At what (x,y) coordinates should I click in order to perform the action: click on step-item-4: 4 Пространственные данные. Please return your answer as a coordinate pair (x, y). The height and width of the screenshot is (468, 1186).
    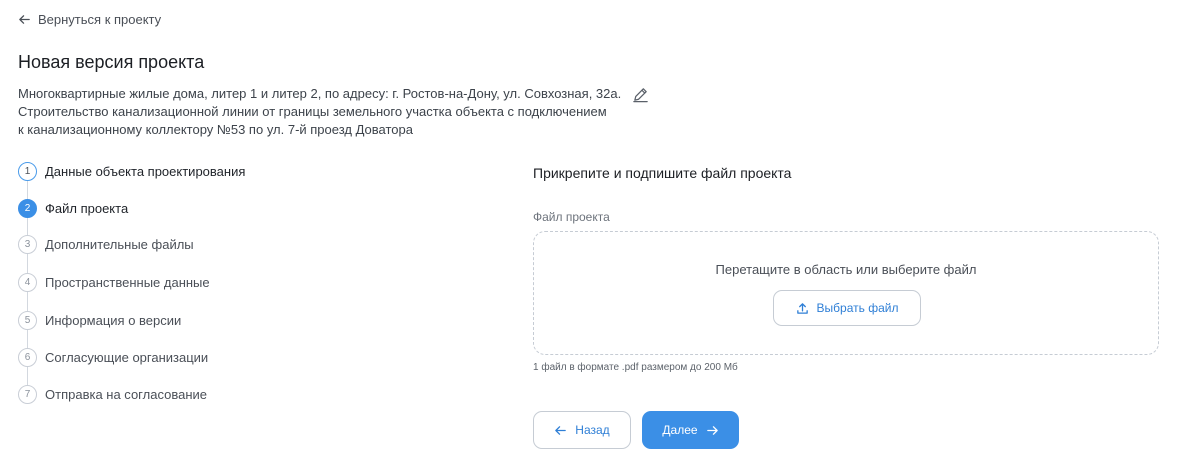
    Looking at the image, I should click on (168, 282).